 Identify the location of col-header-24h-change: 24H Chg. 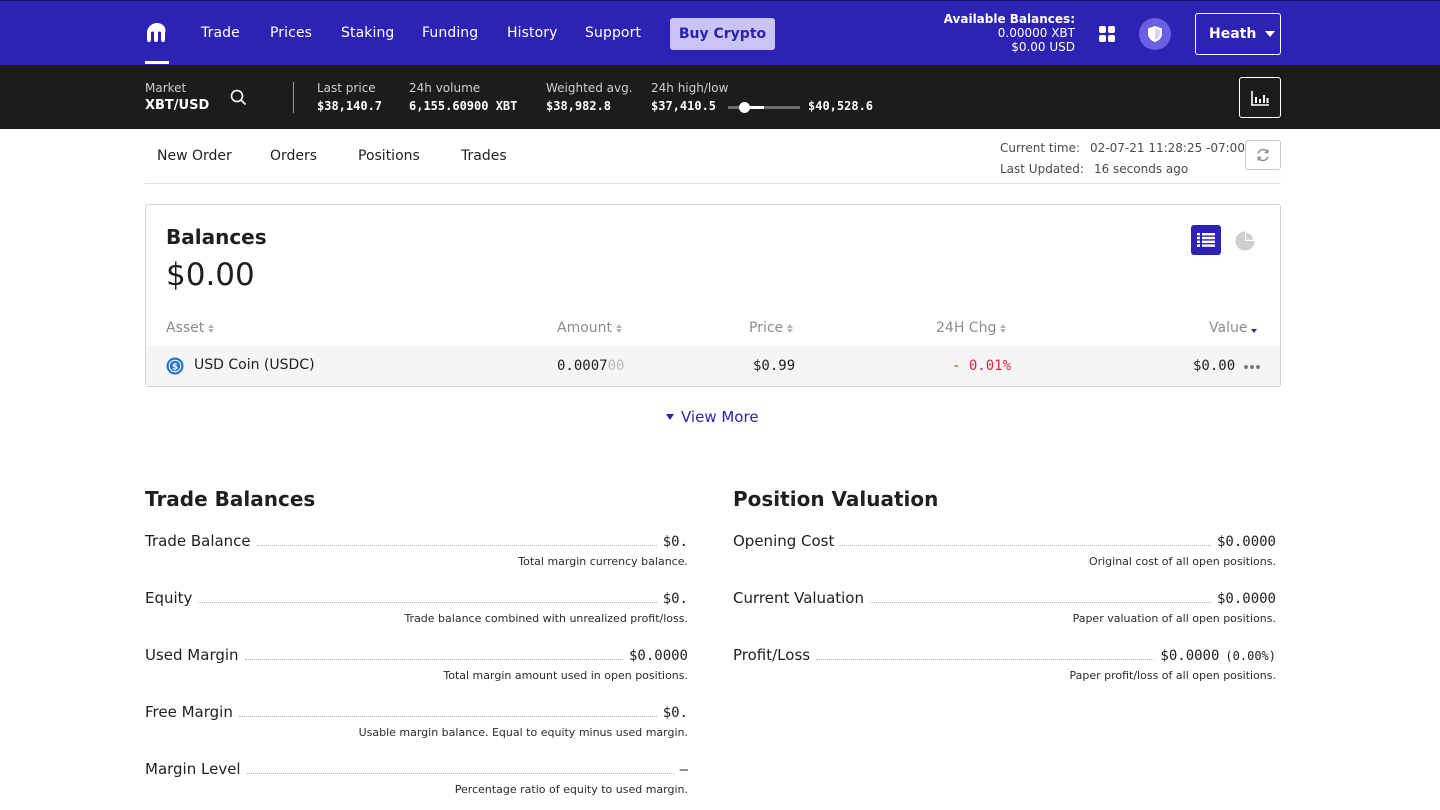
(971, 328).